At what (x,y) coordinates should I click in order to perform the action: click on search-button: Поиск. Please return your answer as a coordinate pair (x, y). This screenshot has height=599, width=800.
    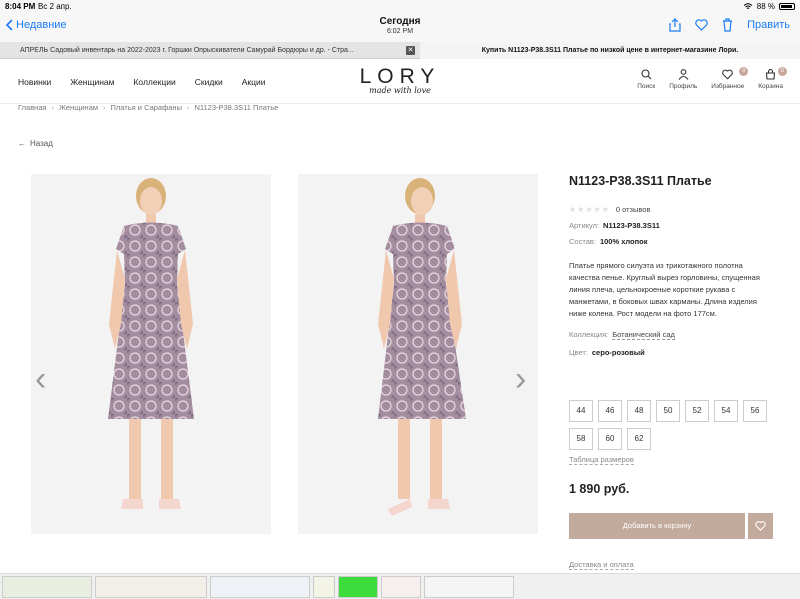
    Looking at the image, I should click on (646, 79).